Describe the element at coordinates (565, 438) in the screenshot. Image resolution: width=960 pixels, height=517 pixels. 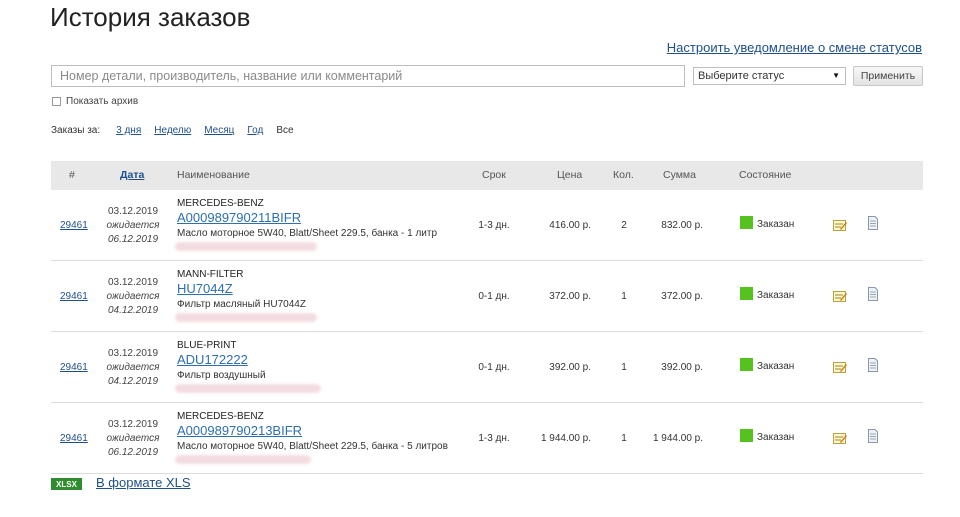
I see `price: 1 944.00 р.` at that location.